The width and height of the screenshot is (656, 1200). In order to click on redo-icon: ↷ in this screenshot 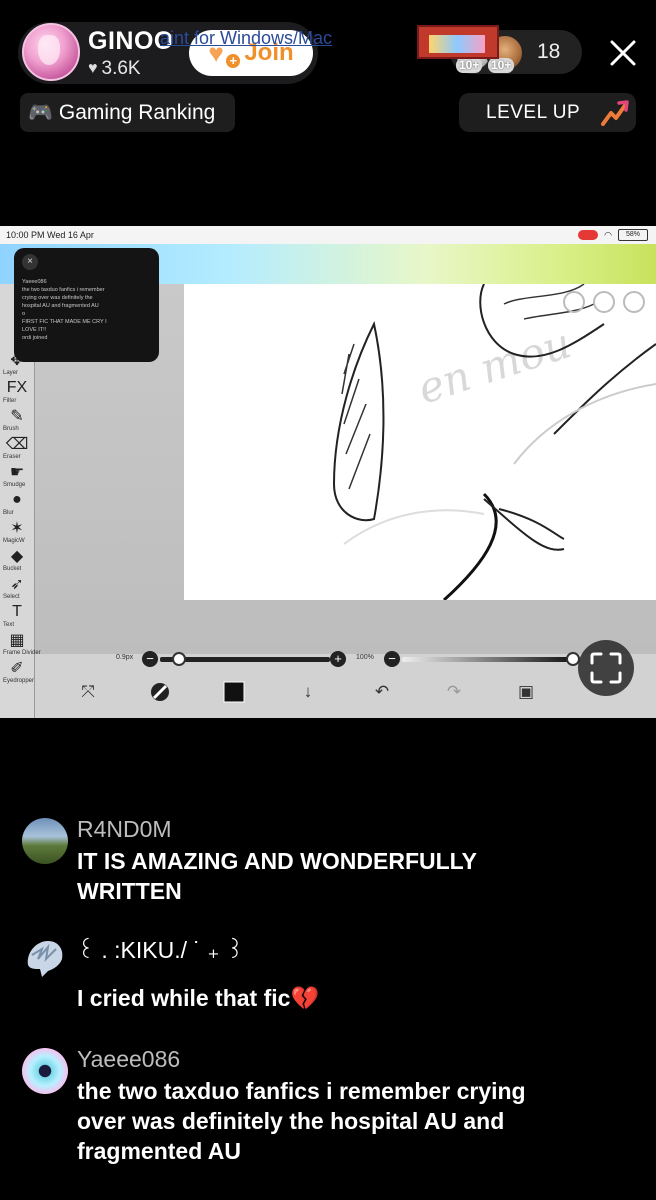, I will do `click(454, 691)`.